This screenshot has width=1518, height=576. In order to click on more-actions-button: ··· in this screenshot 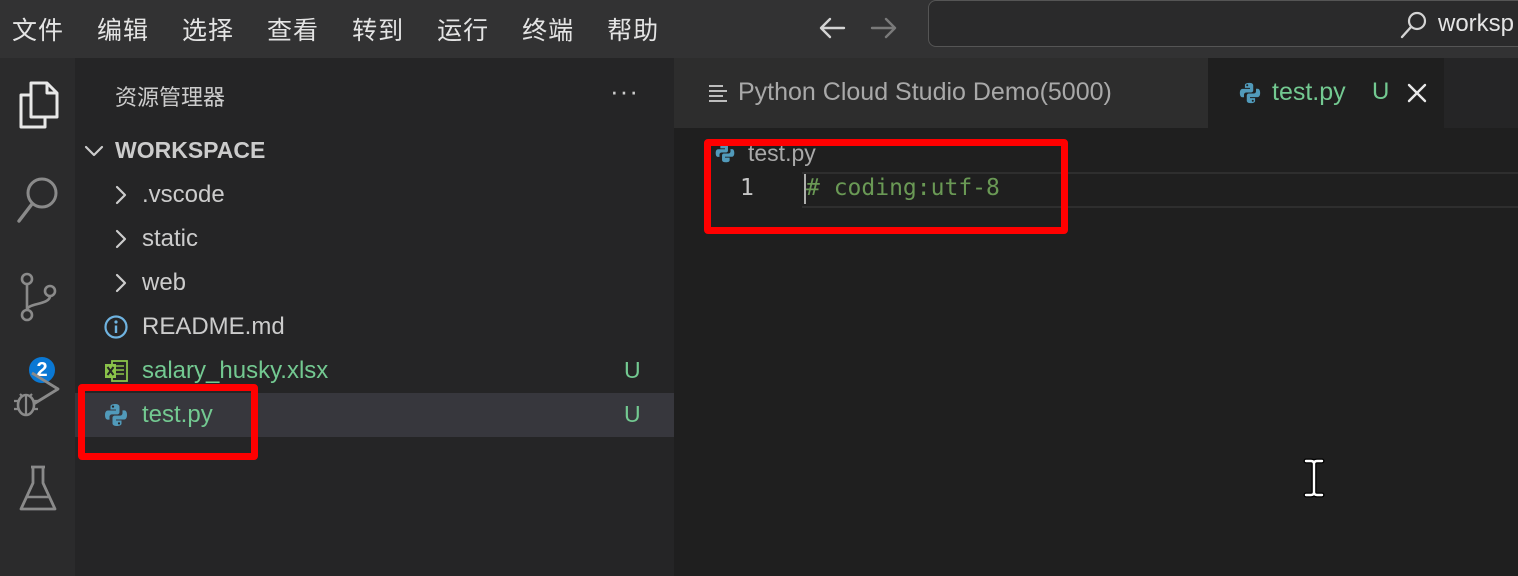, I will do `click(624, 91)`.